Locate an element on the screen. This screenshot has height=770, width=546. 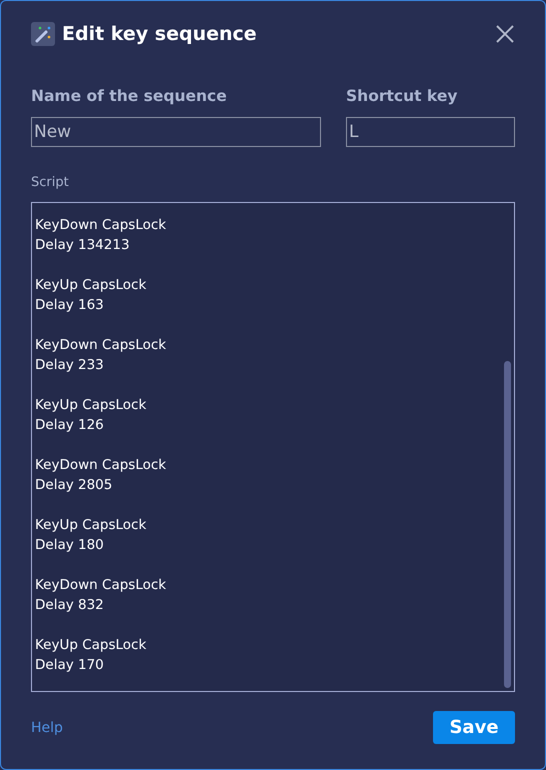
shortcut-input-field: L is located at coordinates (430, 132).